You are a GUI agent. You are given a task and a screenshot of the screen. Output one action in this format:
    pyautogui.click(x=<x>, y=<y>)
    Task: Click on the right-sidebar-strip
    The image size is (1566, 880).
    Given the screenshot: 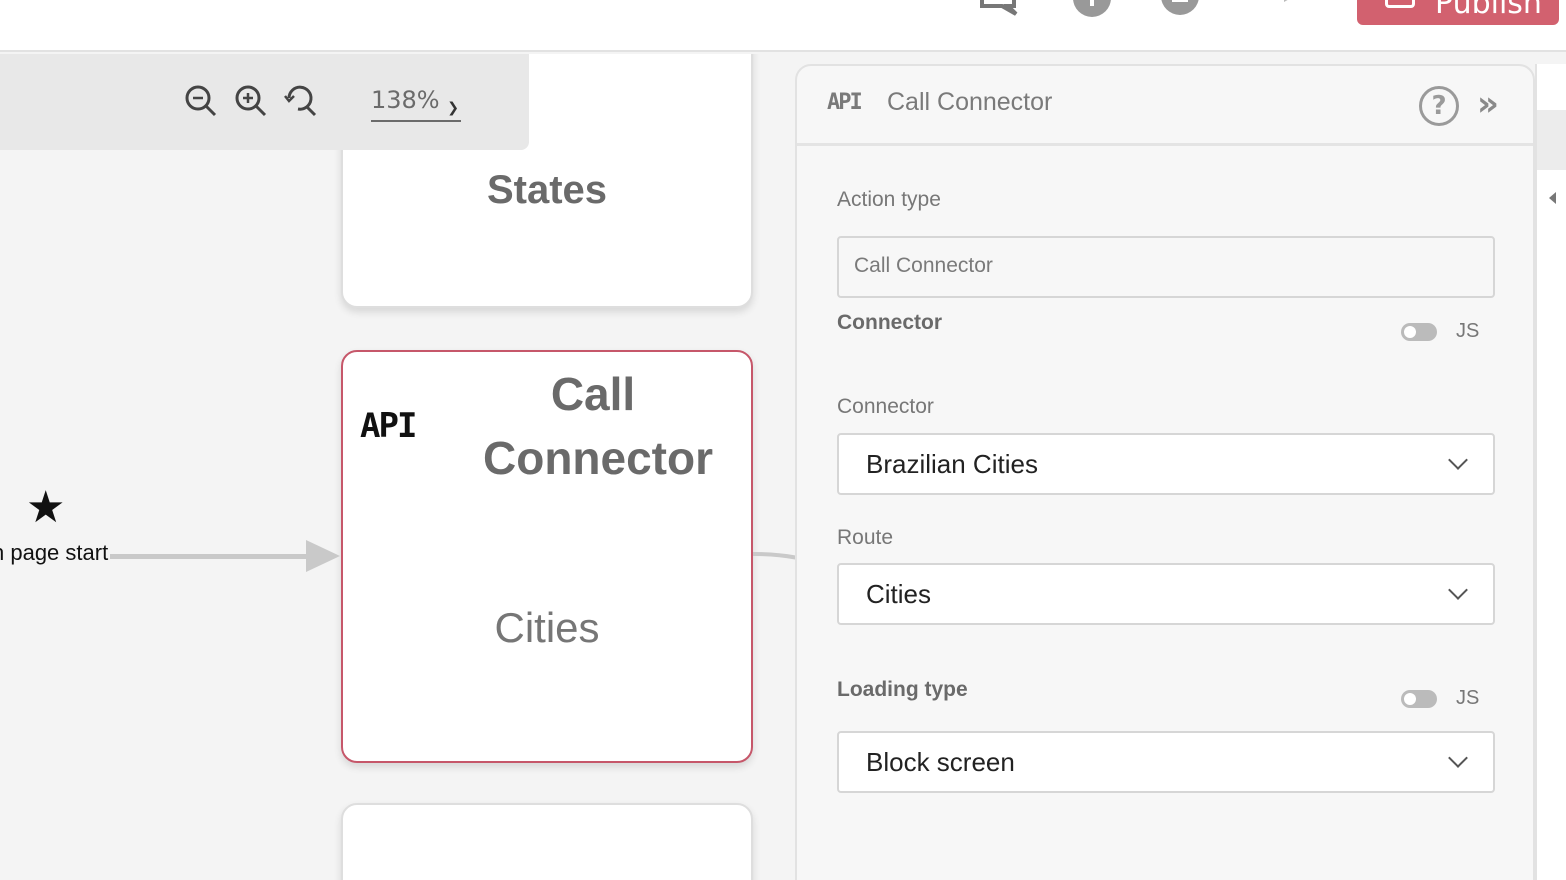 What is the action you would take?
    pyautogui.click(x=1550, y=472)
    